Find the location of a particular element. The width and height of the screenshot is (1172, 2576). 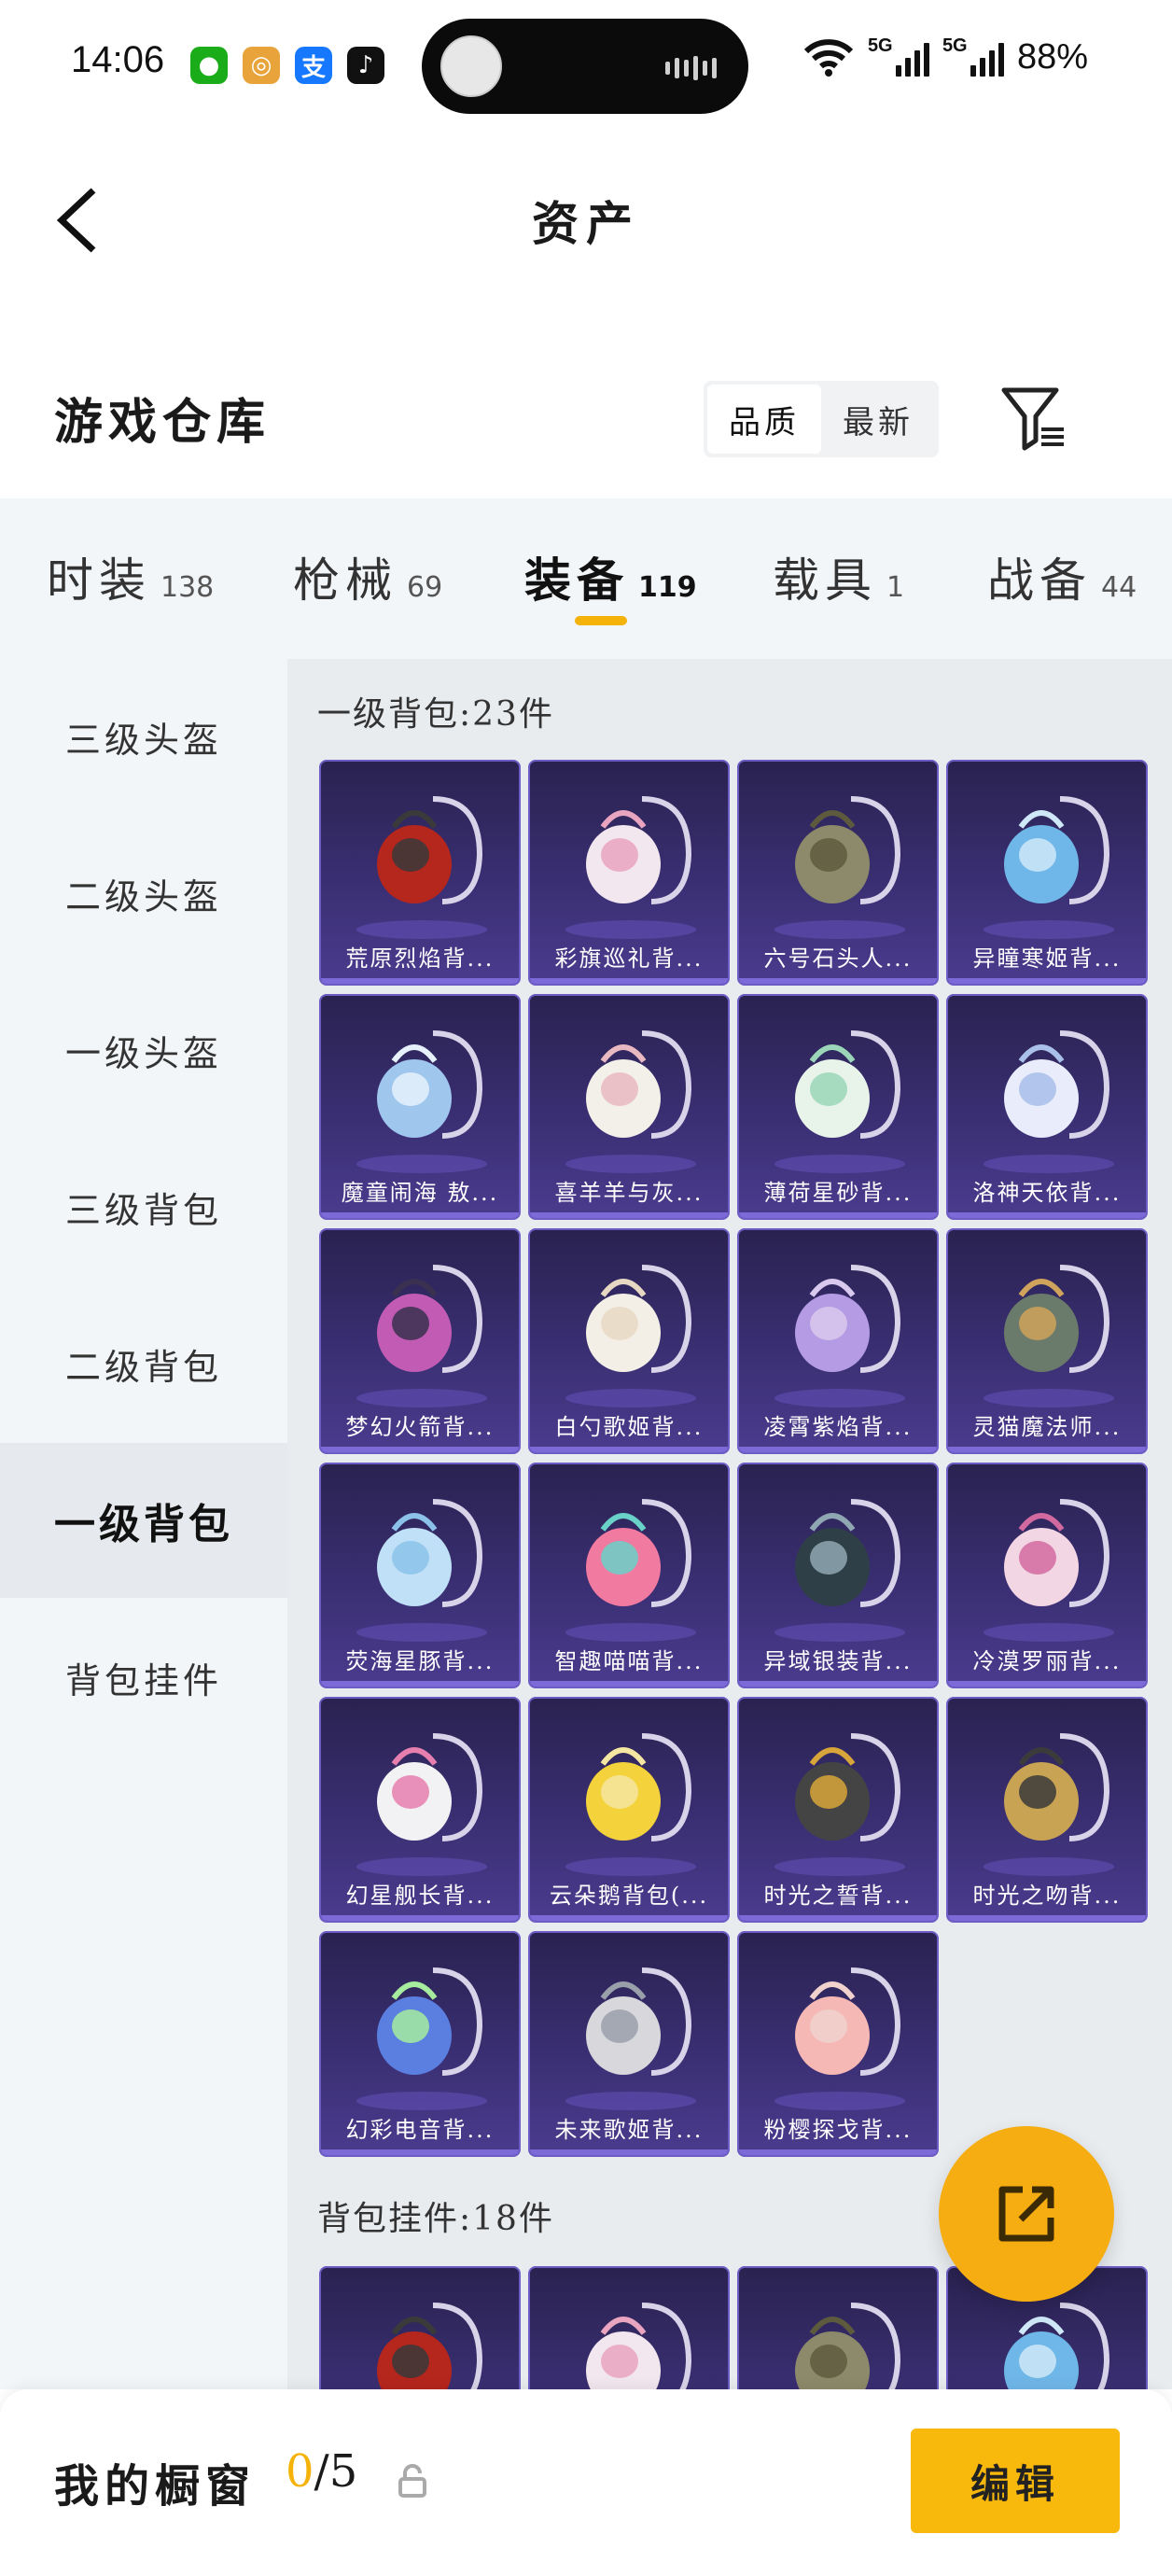

share-external-icon is located at coordinates (1026, 2214).